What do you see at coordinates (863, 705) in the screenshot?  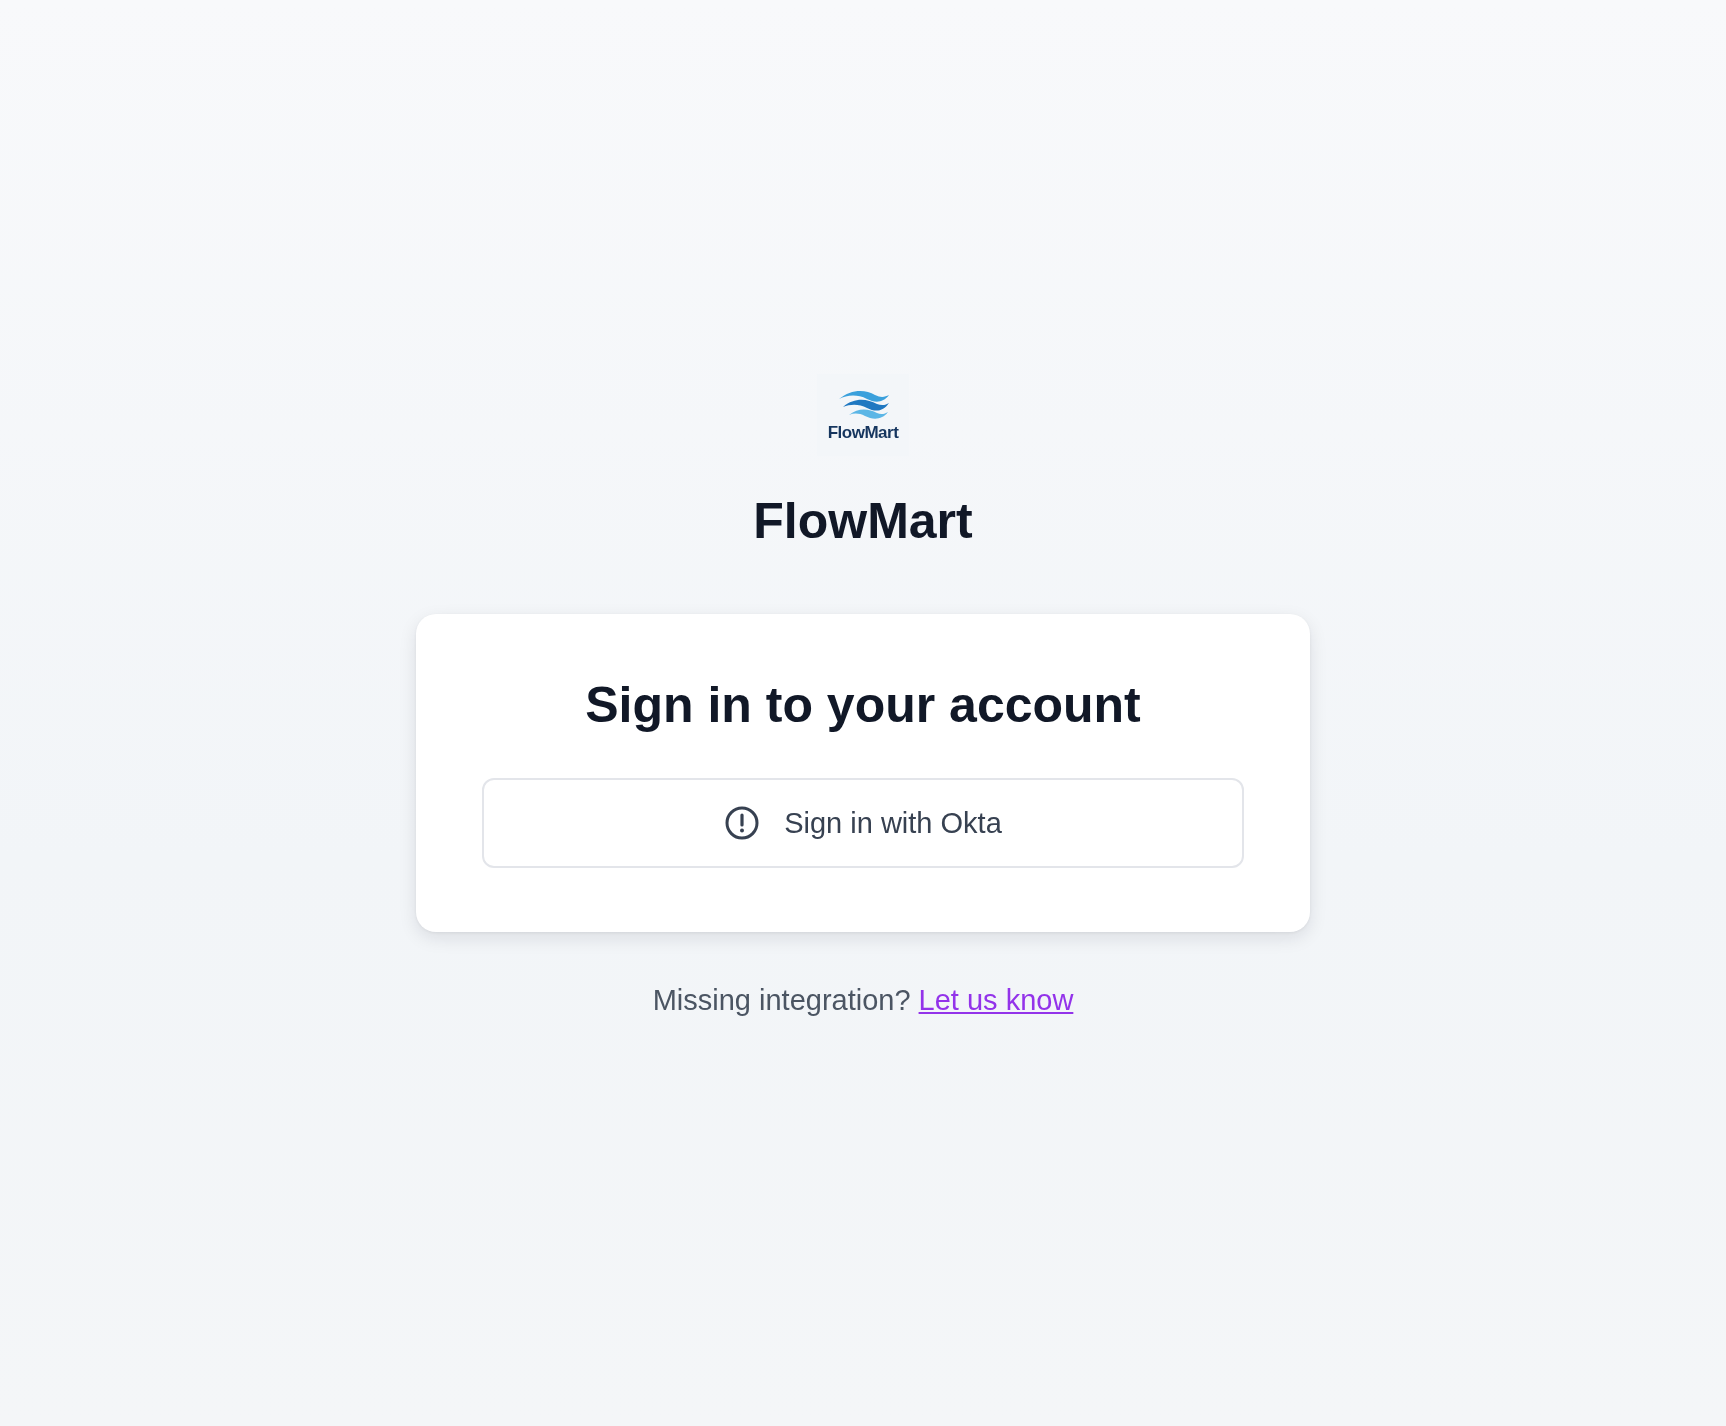 I see `card-heading: Sign in to your account` at bounding box center [863, 705].